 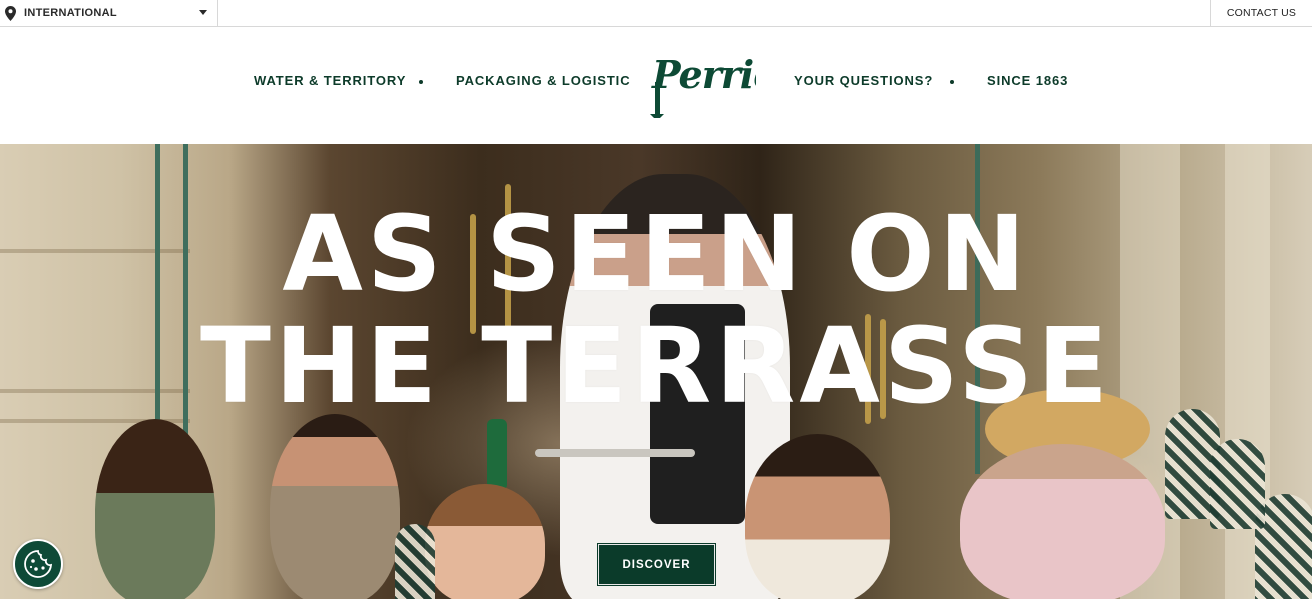 What do you see at coordinates (615, 453) in the screenshot?
I see `serving-tray` at bounding box center [615, 453].